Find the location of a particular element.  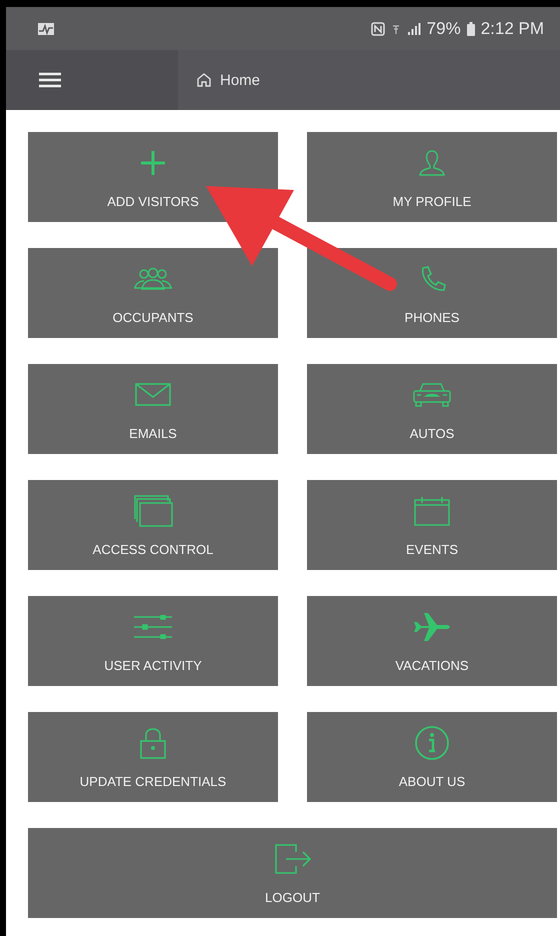

menu-tile: EVENTS is located at coordinates (432, 525).